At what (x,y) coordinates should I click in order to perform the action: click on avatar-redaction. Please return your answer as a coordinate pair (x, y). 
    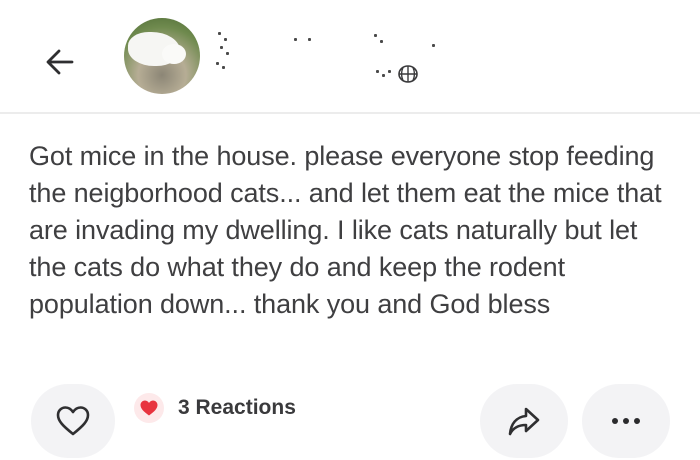
    Looking at the image, I should click on (174, 54).